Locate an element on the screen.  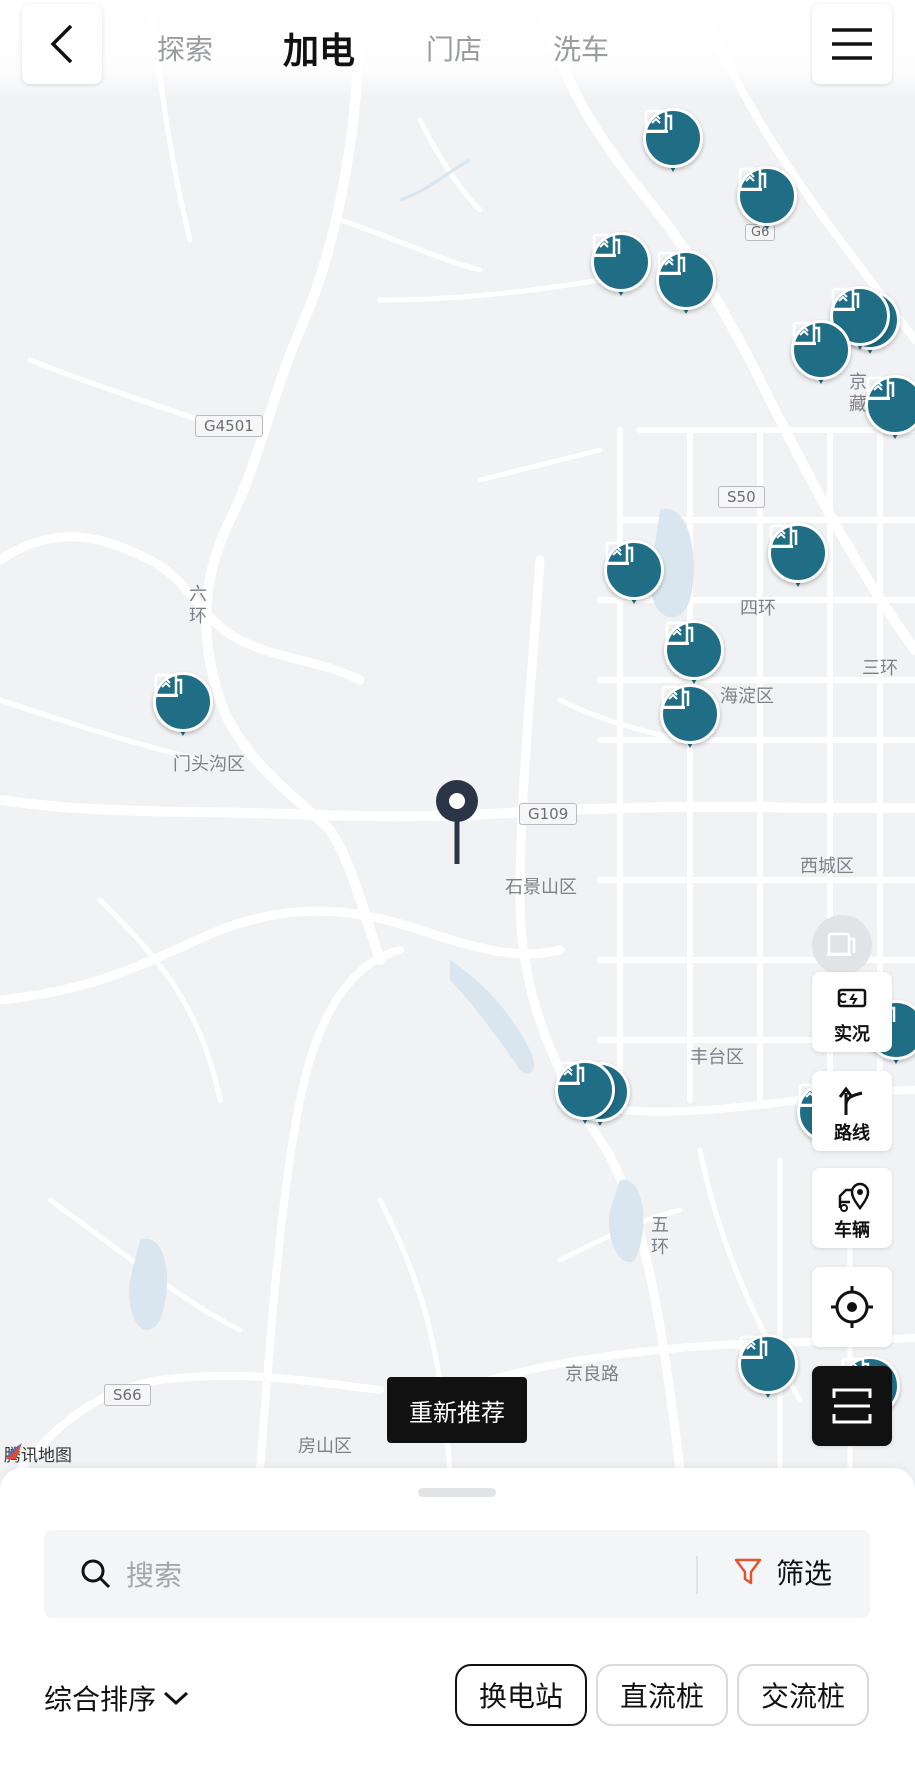
tab-car-wash: 洗车 is located at coordinates (581, 48).